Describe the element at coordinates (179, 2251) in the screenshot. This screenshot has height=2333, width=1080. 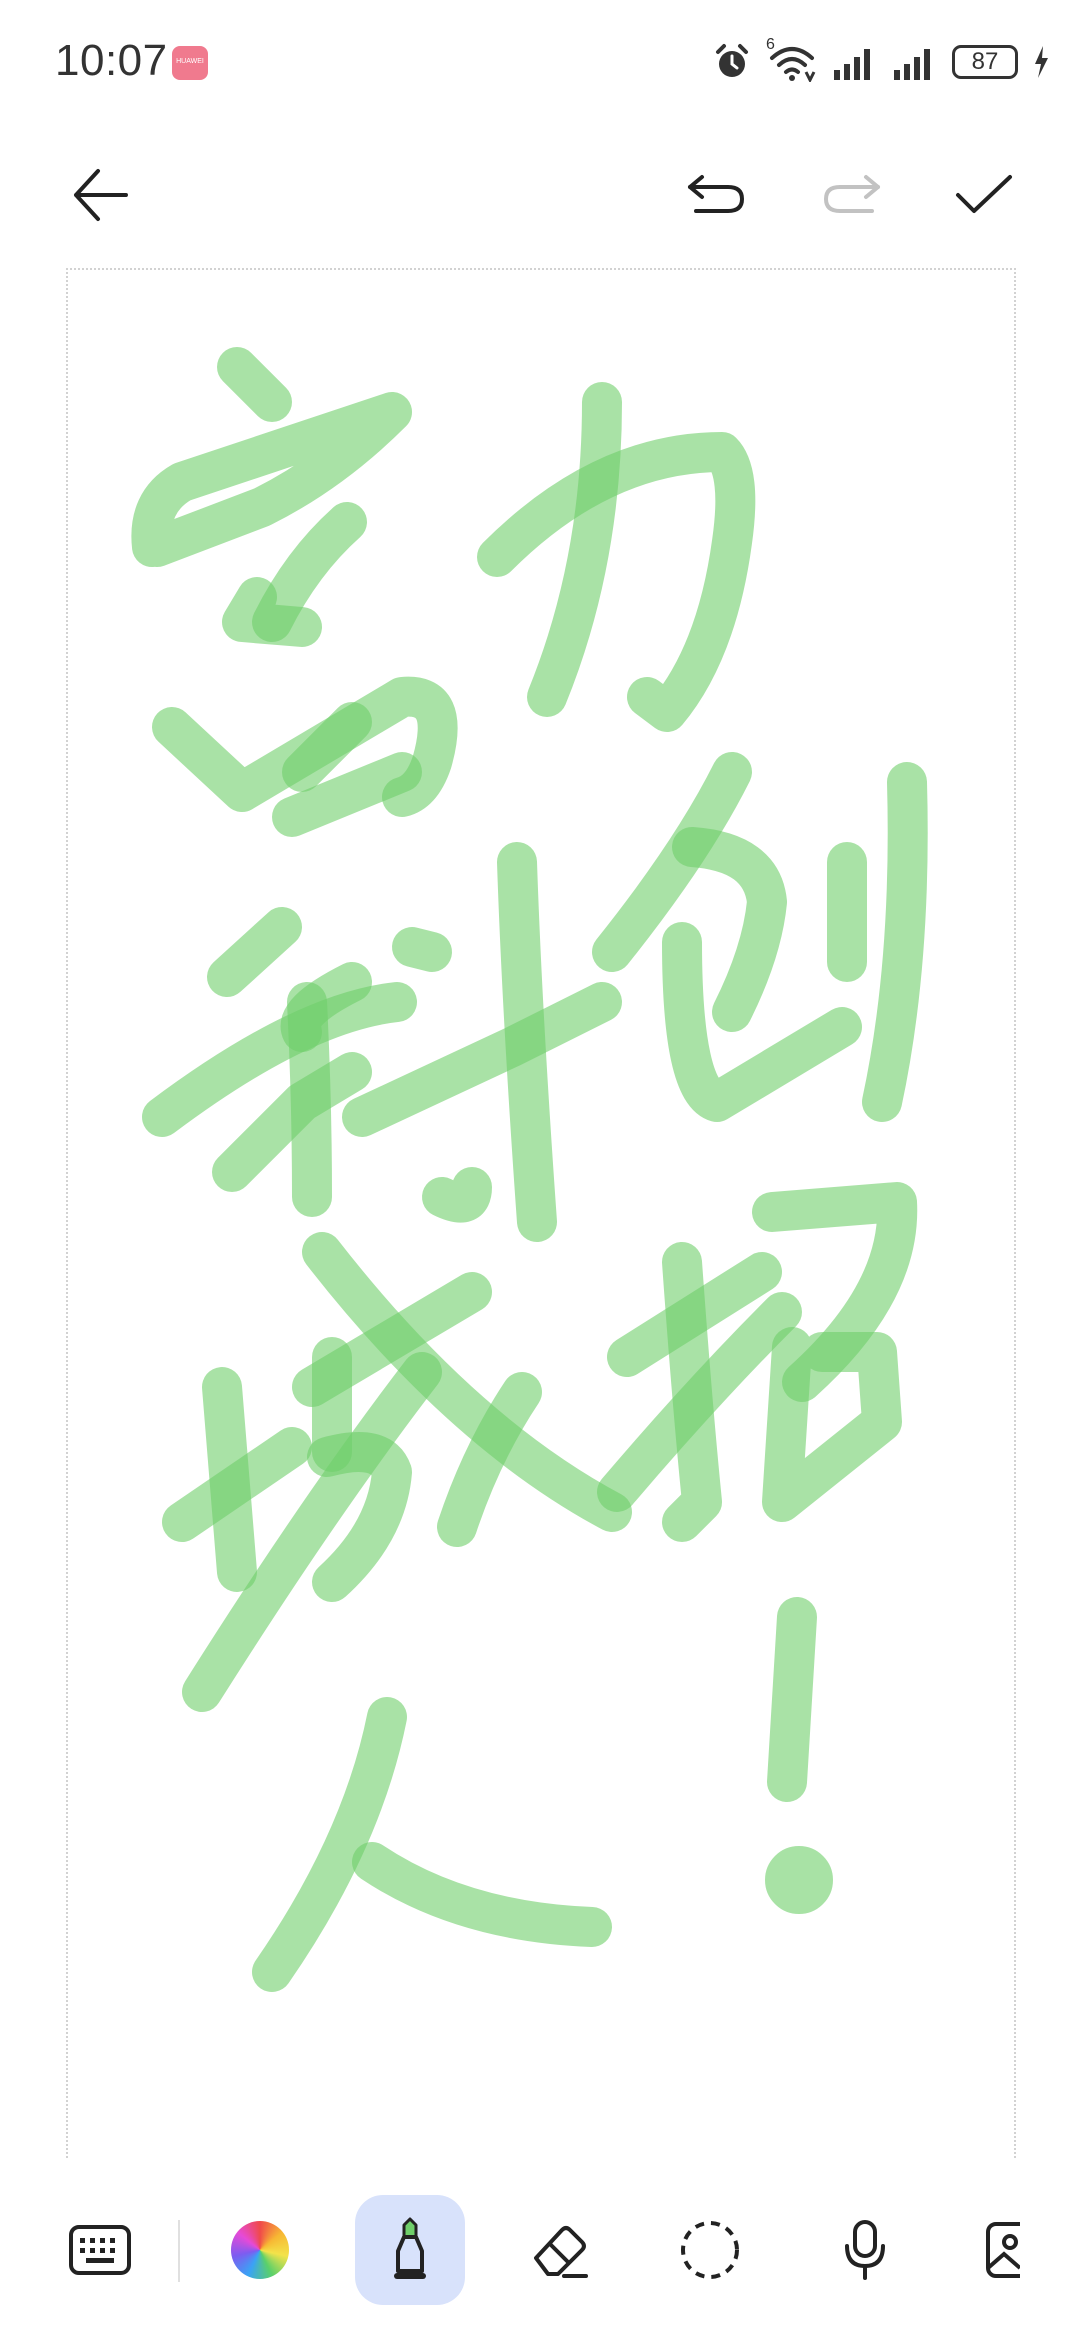
I see `toolbar-divider` at that location.